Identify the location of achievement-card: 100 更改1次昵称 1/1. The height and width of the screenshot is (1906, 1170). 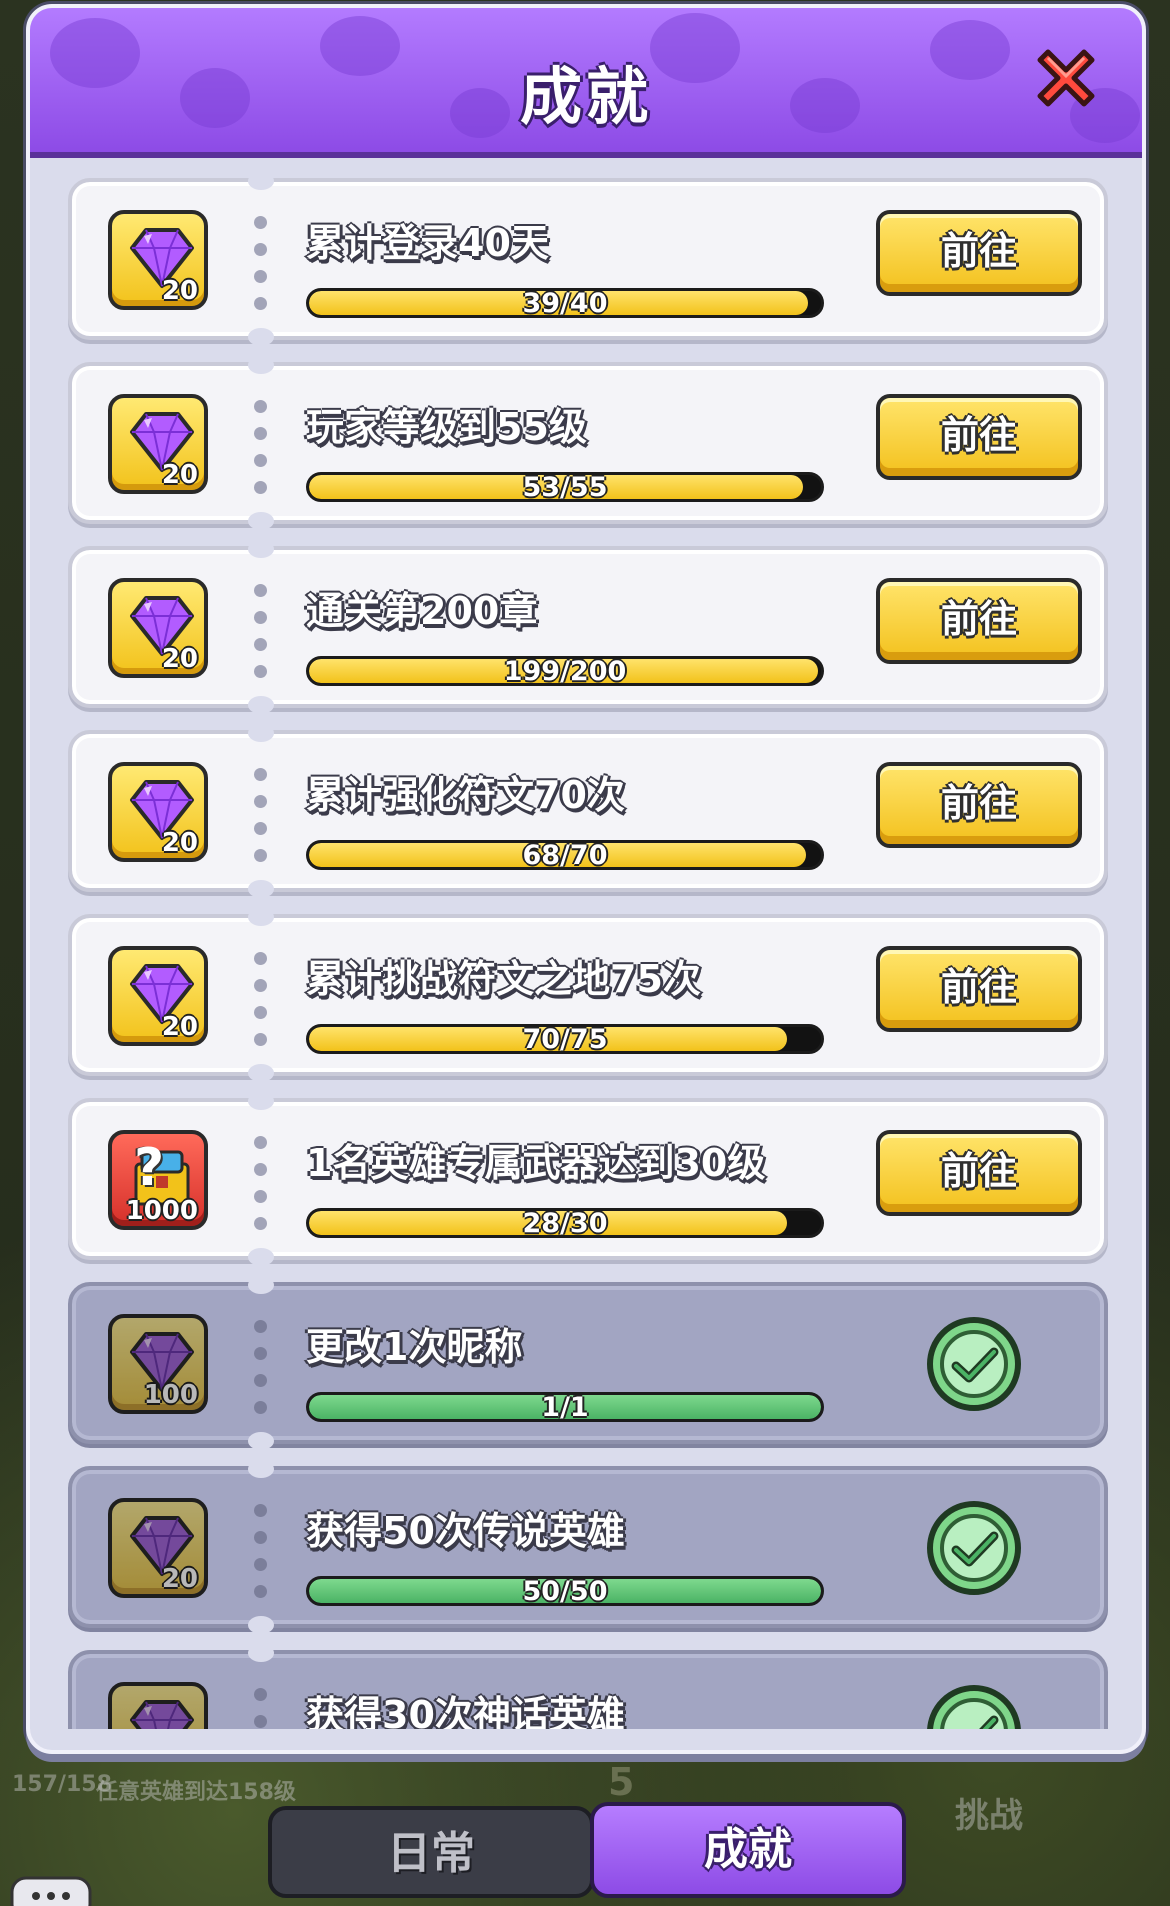
(588, 1363).